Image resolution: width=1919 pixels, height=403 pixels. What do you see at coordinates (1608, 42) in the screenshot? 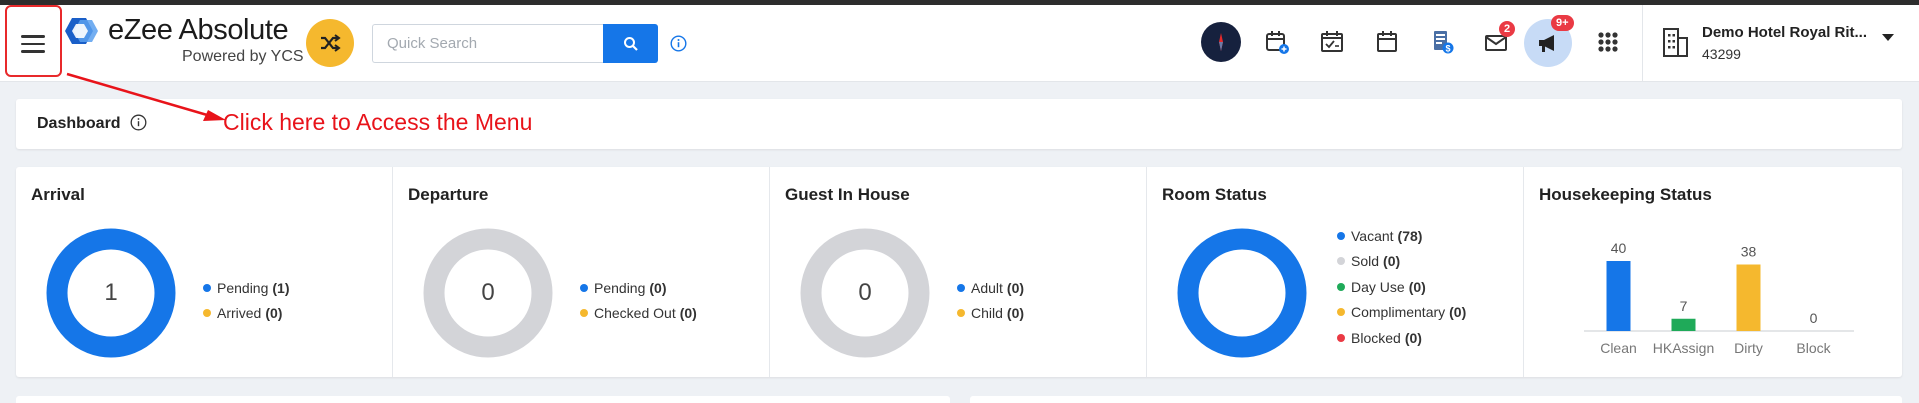
I see `apps-grid-icon` at bounding box center [1608, 42].